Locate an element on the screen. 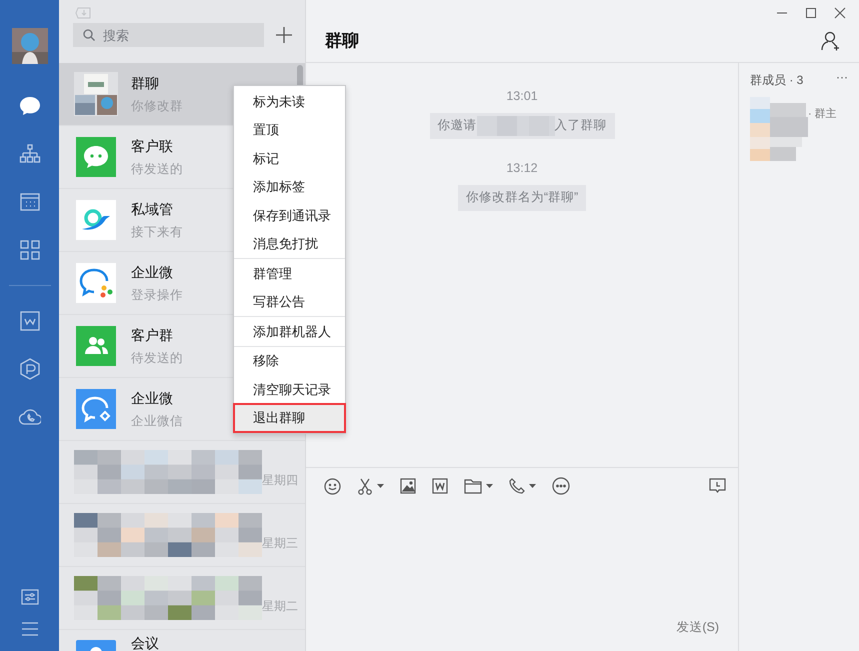 The width and height of the screenshot is (859, 651). menu-item: 添加群机器人 is located at coordinates (289, 331).